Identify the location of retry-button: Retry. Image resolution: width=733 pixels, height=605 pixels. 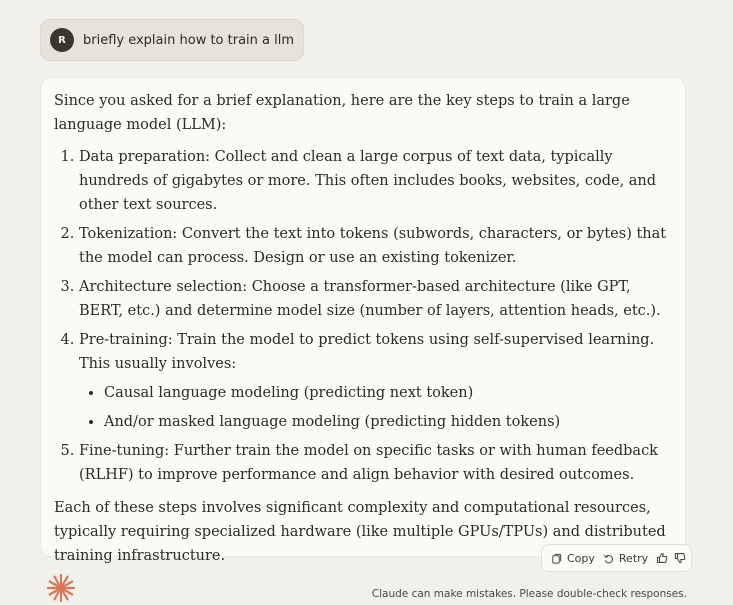
(625, 558).